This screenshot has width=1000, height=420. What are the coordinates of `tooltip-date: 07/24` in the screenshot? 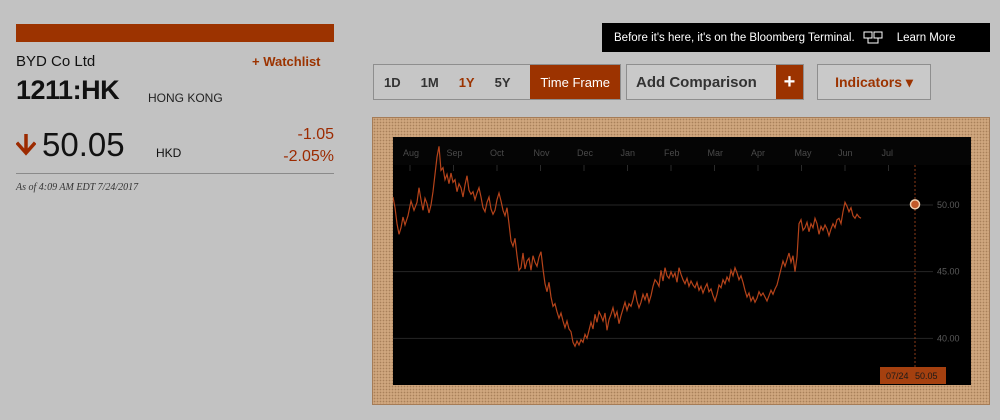 It's located at (897, 376).